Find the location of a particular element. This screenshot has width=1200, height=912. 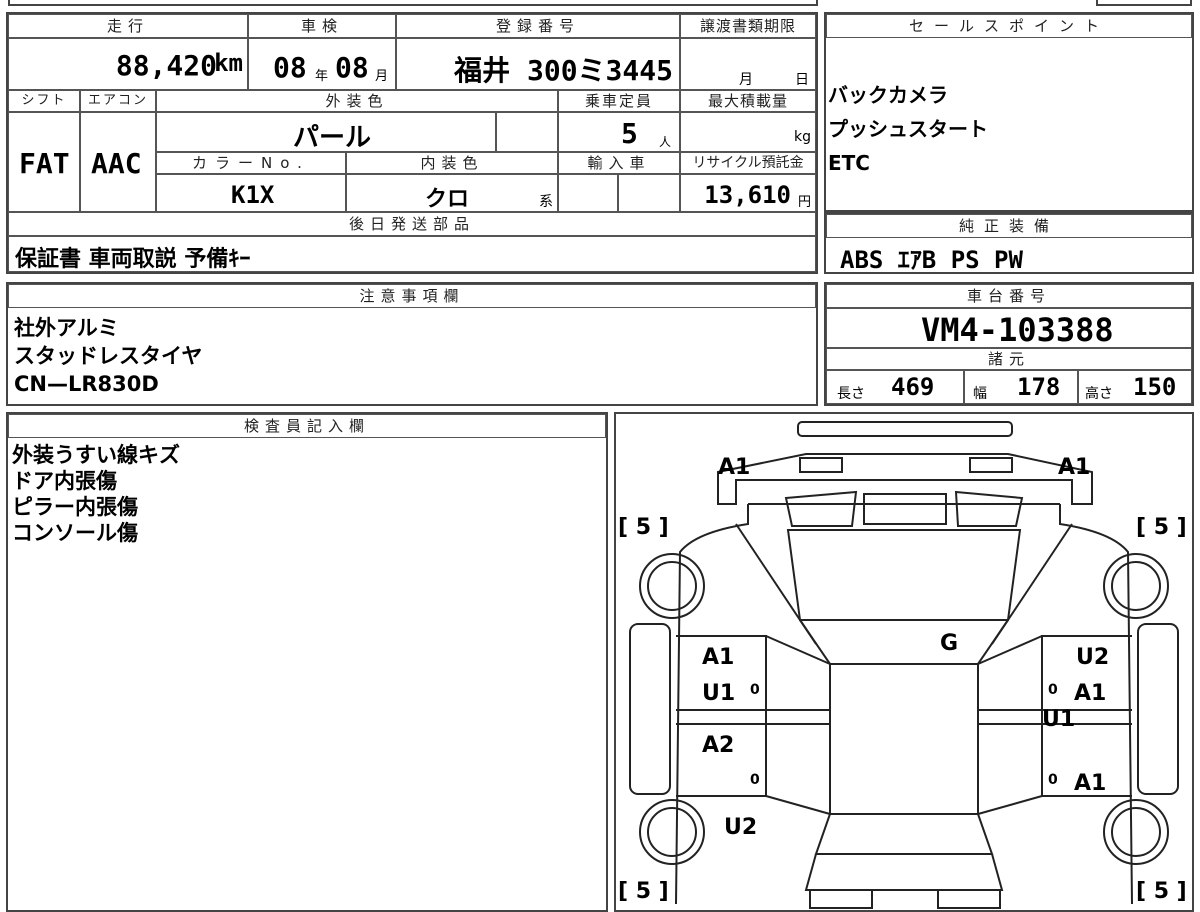

left-rocker is located at coordinates (650, 709).